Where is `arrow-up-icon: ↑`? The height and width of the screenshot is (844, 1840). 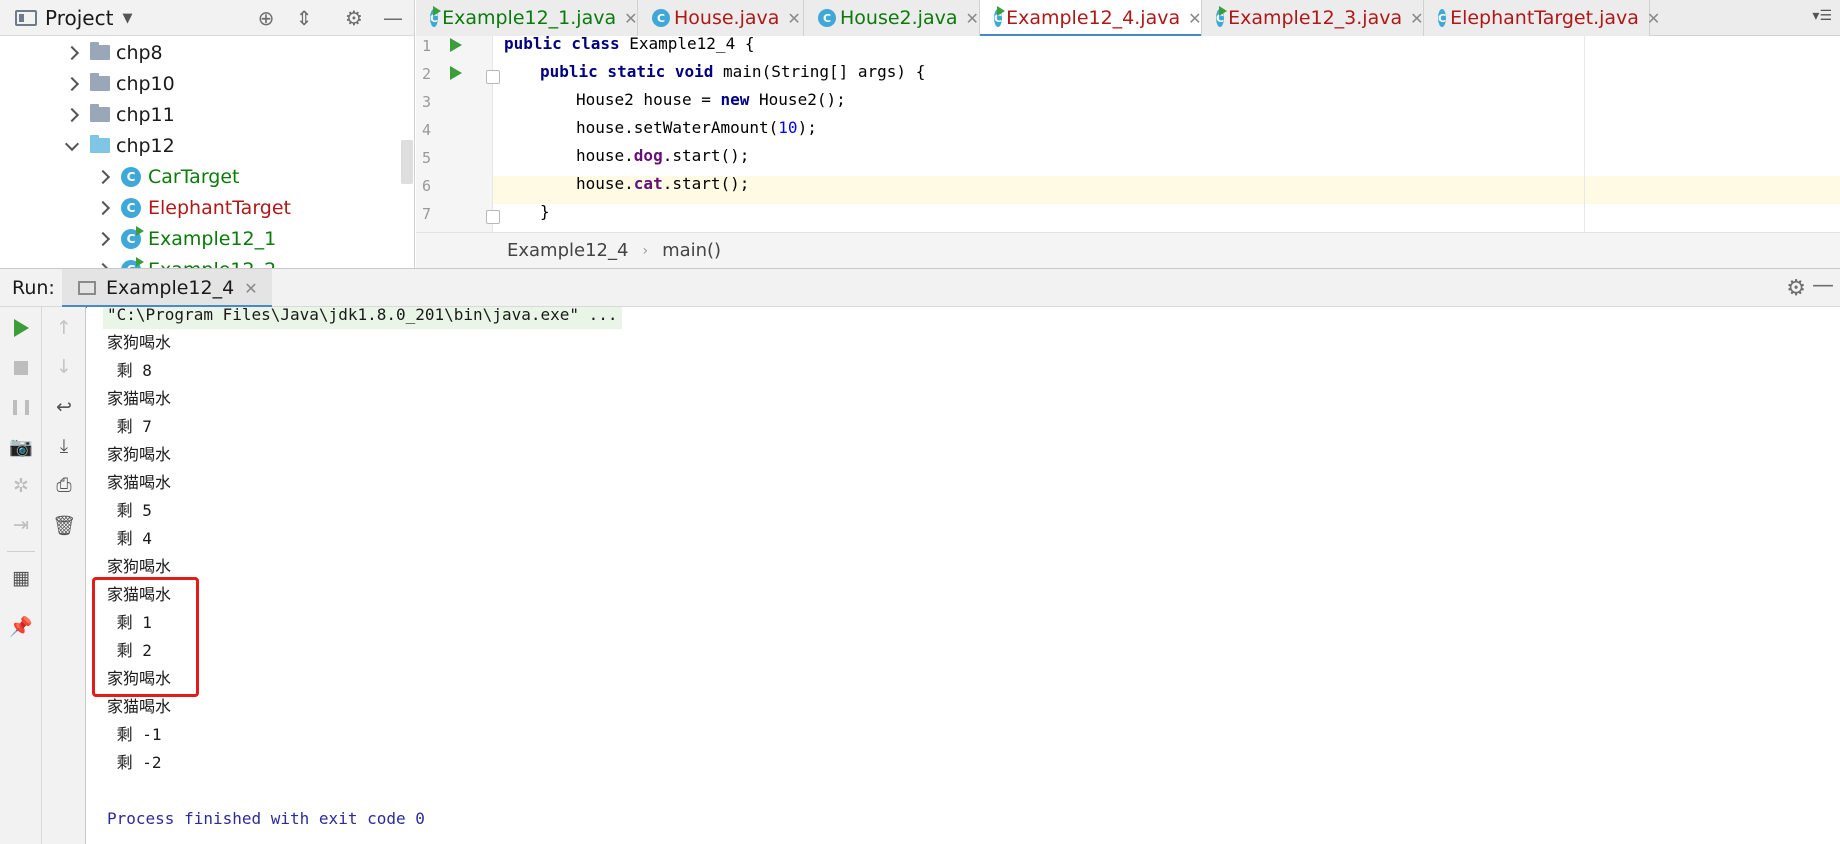 arrow-up-icon: ↑ is located at coordinates (64, 328).